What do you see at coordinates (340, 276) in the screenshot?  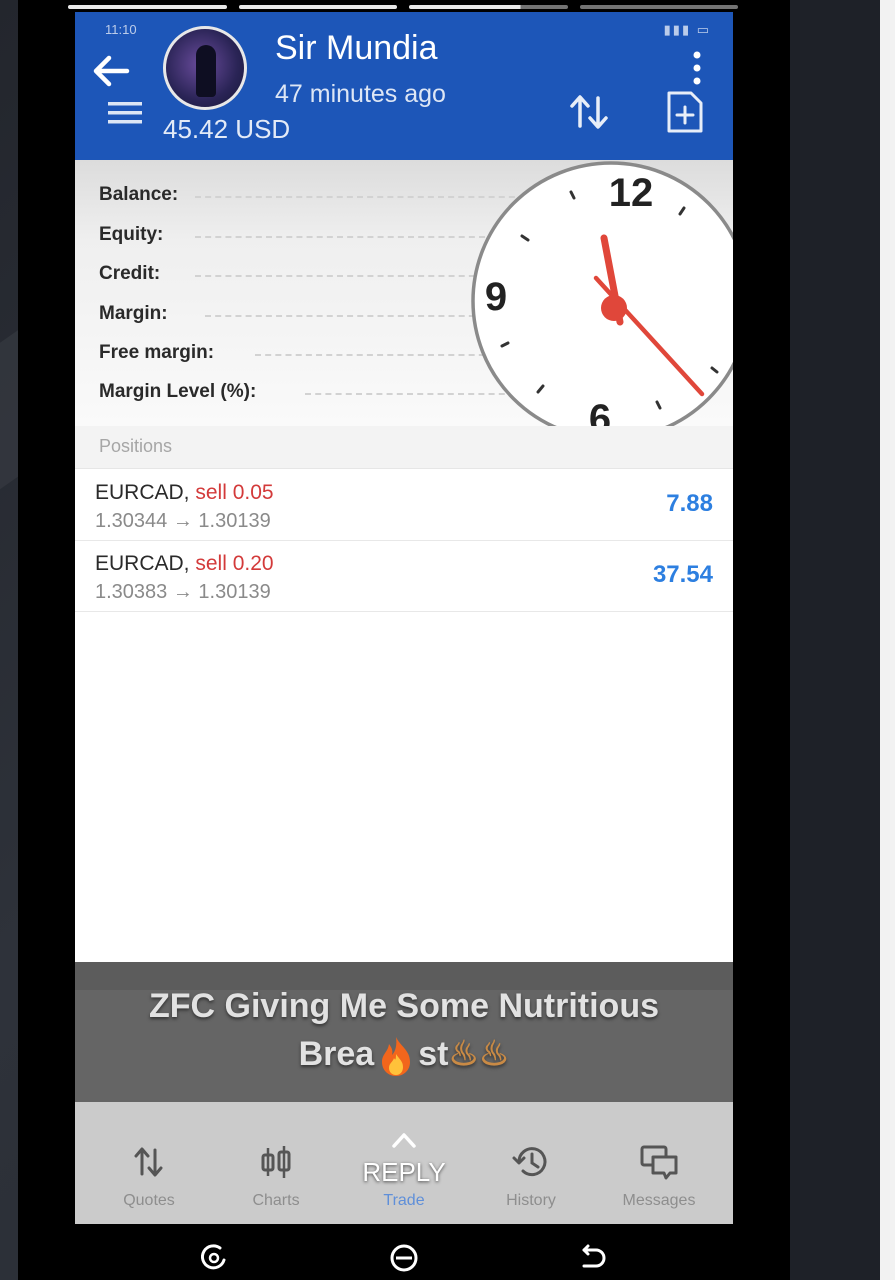 I see `credit-value-redacted` at bounding box center [340, 276].